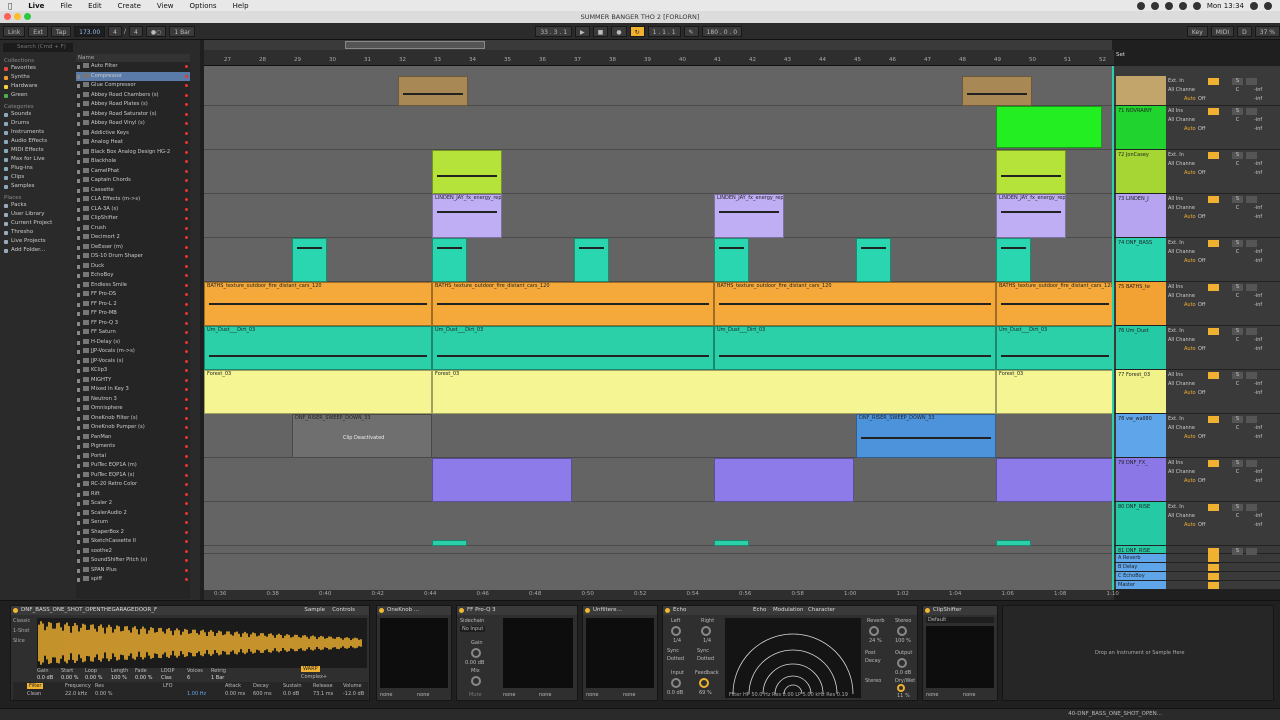  What do you see at coordinates (133, 219) in the screenshot?
I see `plugin-list-item: ClipShifter` at bounding box center [133, 219].